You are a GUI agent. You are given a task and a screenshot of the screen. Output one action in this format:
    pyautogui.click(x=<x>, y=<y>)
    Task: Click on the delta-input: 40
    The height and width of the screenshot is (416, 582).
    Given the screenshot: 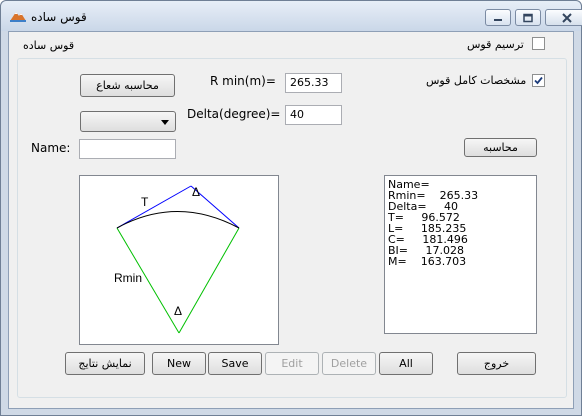 What is the action you would take?
    pyautogui.click(x=313, y=115)
    